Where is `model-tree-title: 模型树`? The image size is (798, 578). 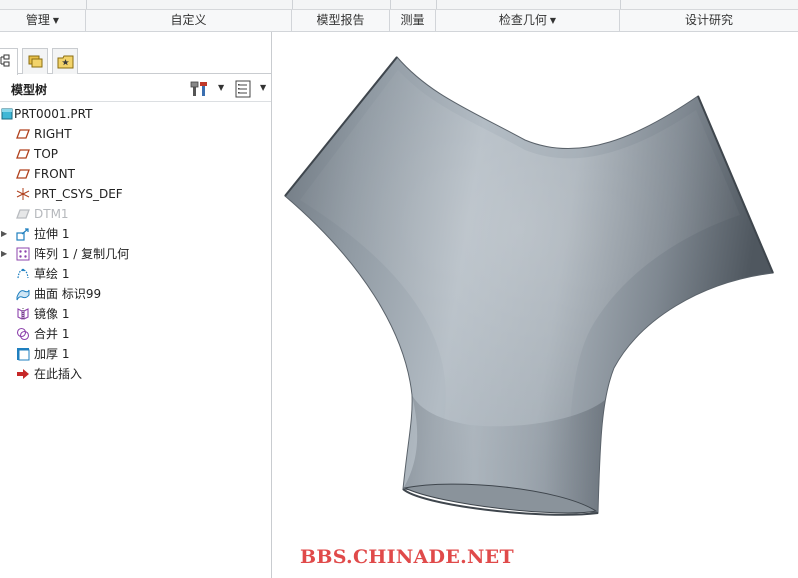
model-tree-title: 模型树 is located at coordinates (29, 90).